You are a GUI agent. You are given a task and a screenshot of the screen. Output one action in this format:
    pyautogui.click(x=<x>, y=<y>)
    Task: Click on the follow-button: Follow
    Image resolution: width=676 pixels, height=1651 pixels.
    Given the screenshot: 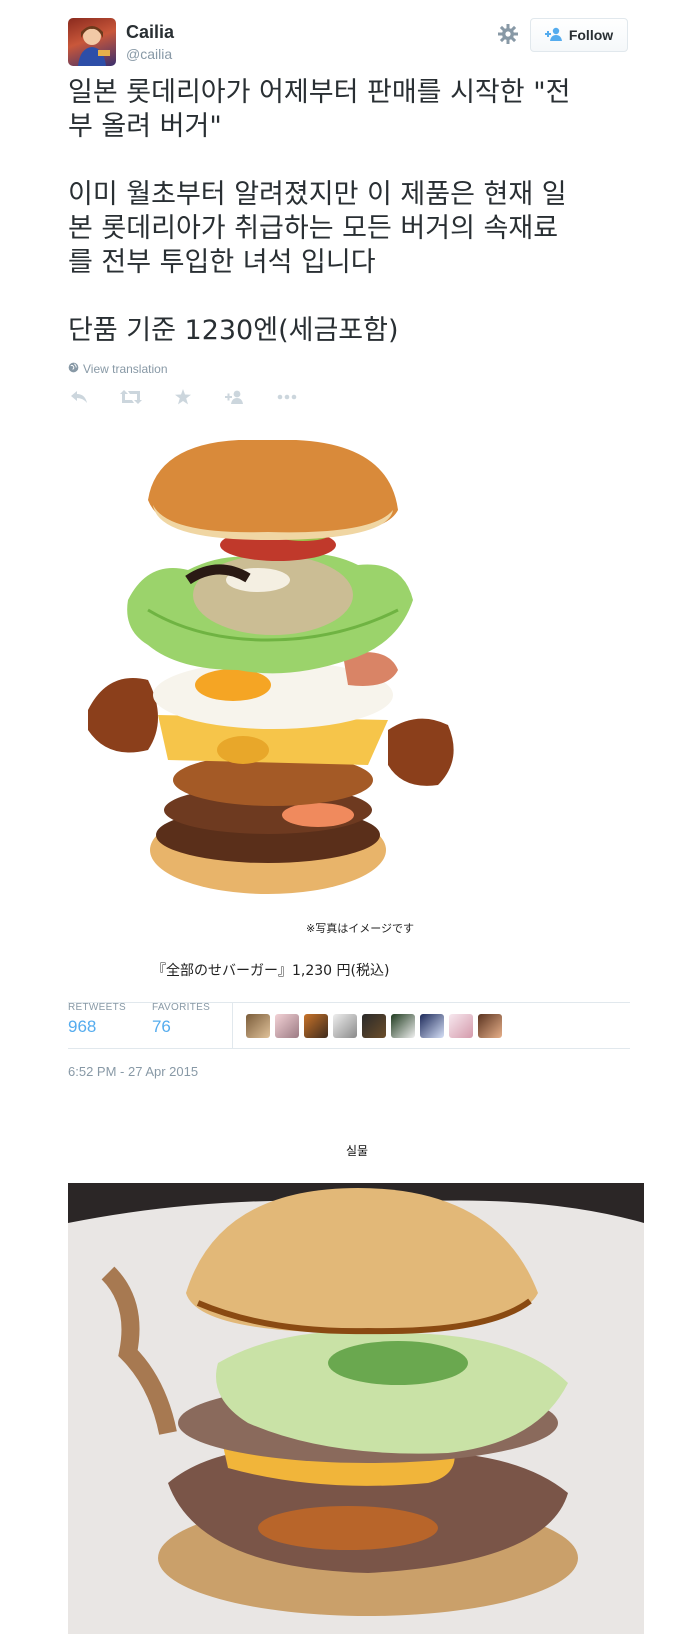 What is the action you would take?
    pyautogui.click(x=579, y=35)
    